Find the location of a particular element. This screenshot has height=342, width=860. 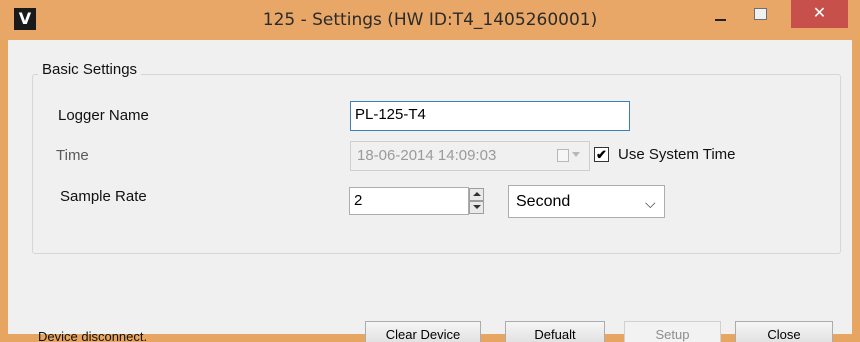

logger-name-label: Logger Name is located at coordinates (103, 115).